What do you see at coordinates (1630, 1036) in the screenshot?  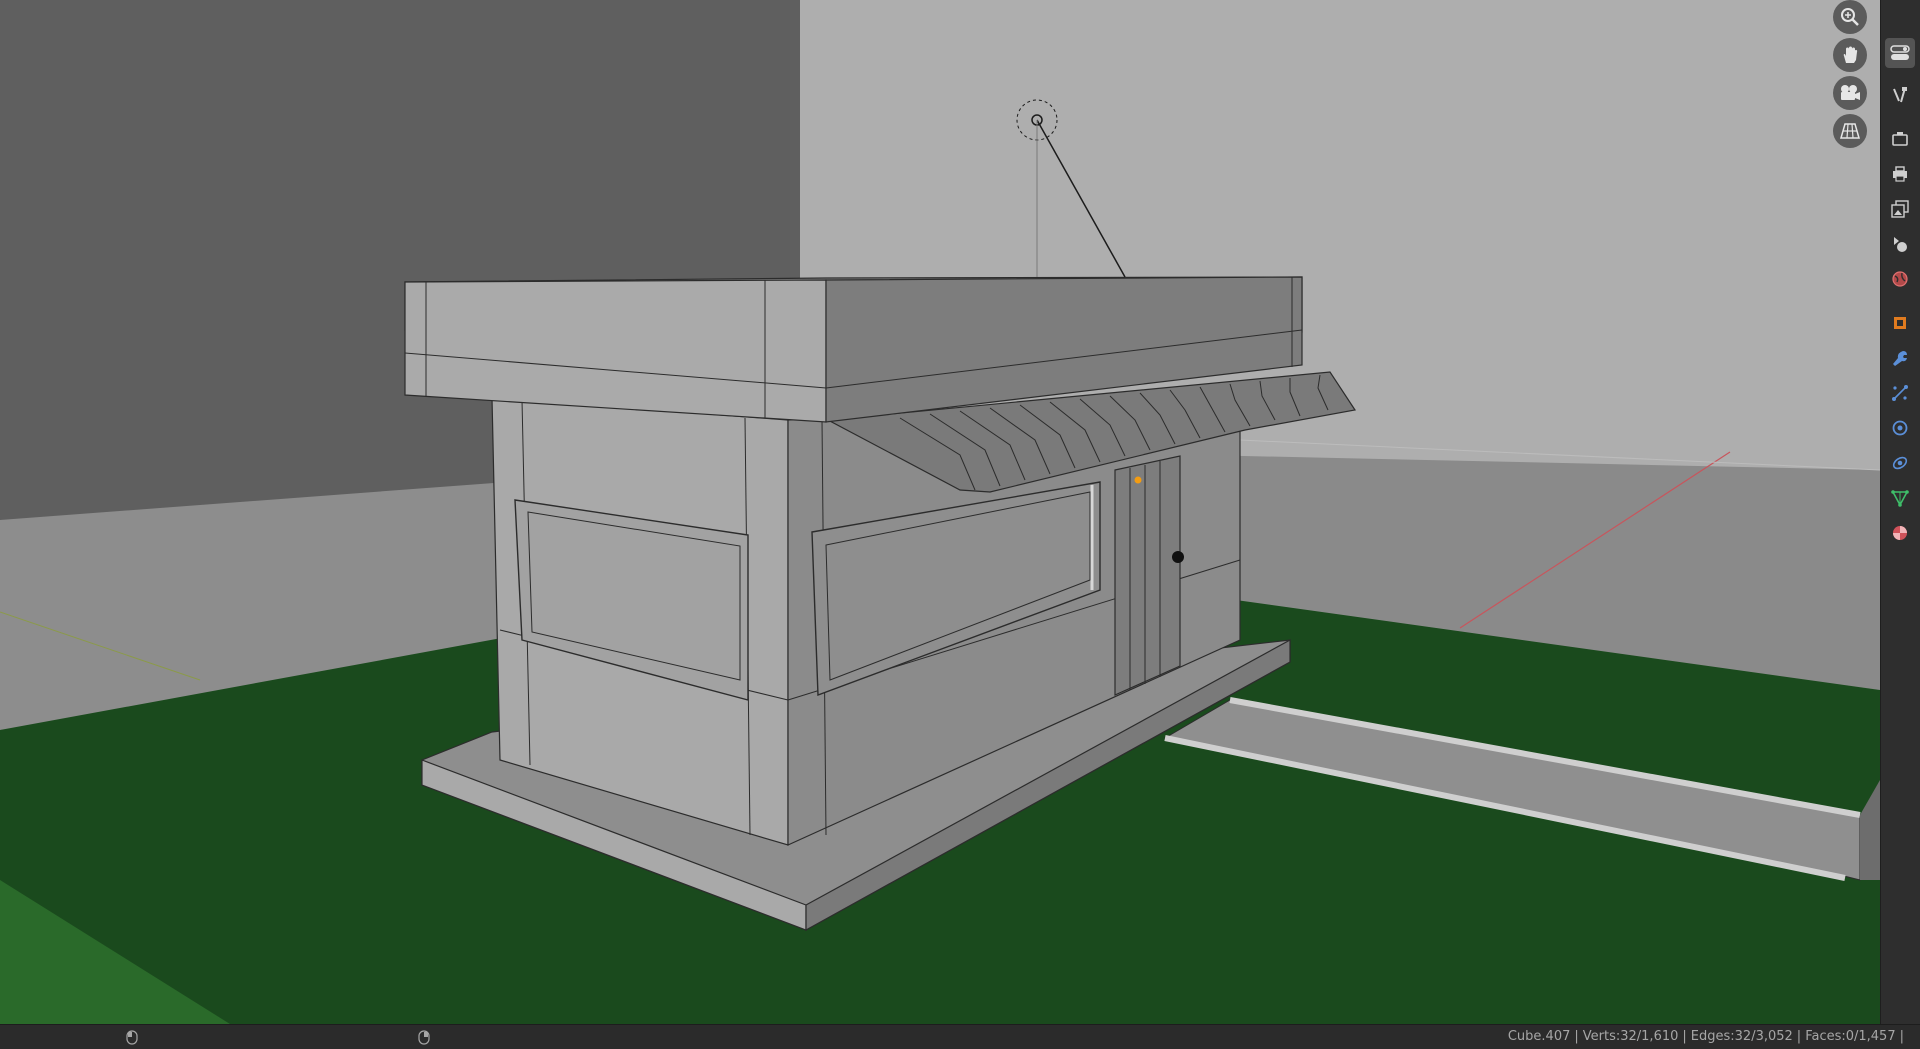 I see `verts-count: Verts:32/1,610` at bounding box center [1630, 1036].